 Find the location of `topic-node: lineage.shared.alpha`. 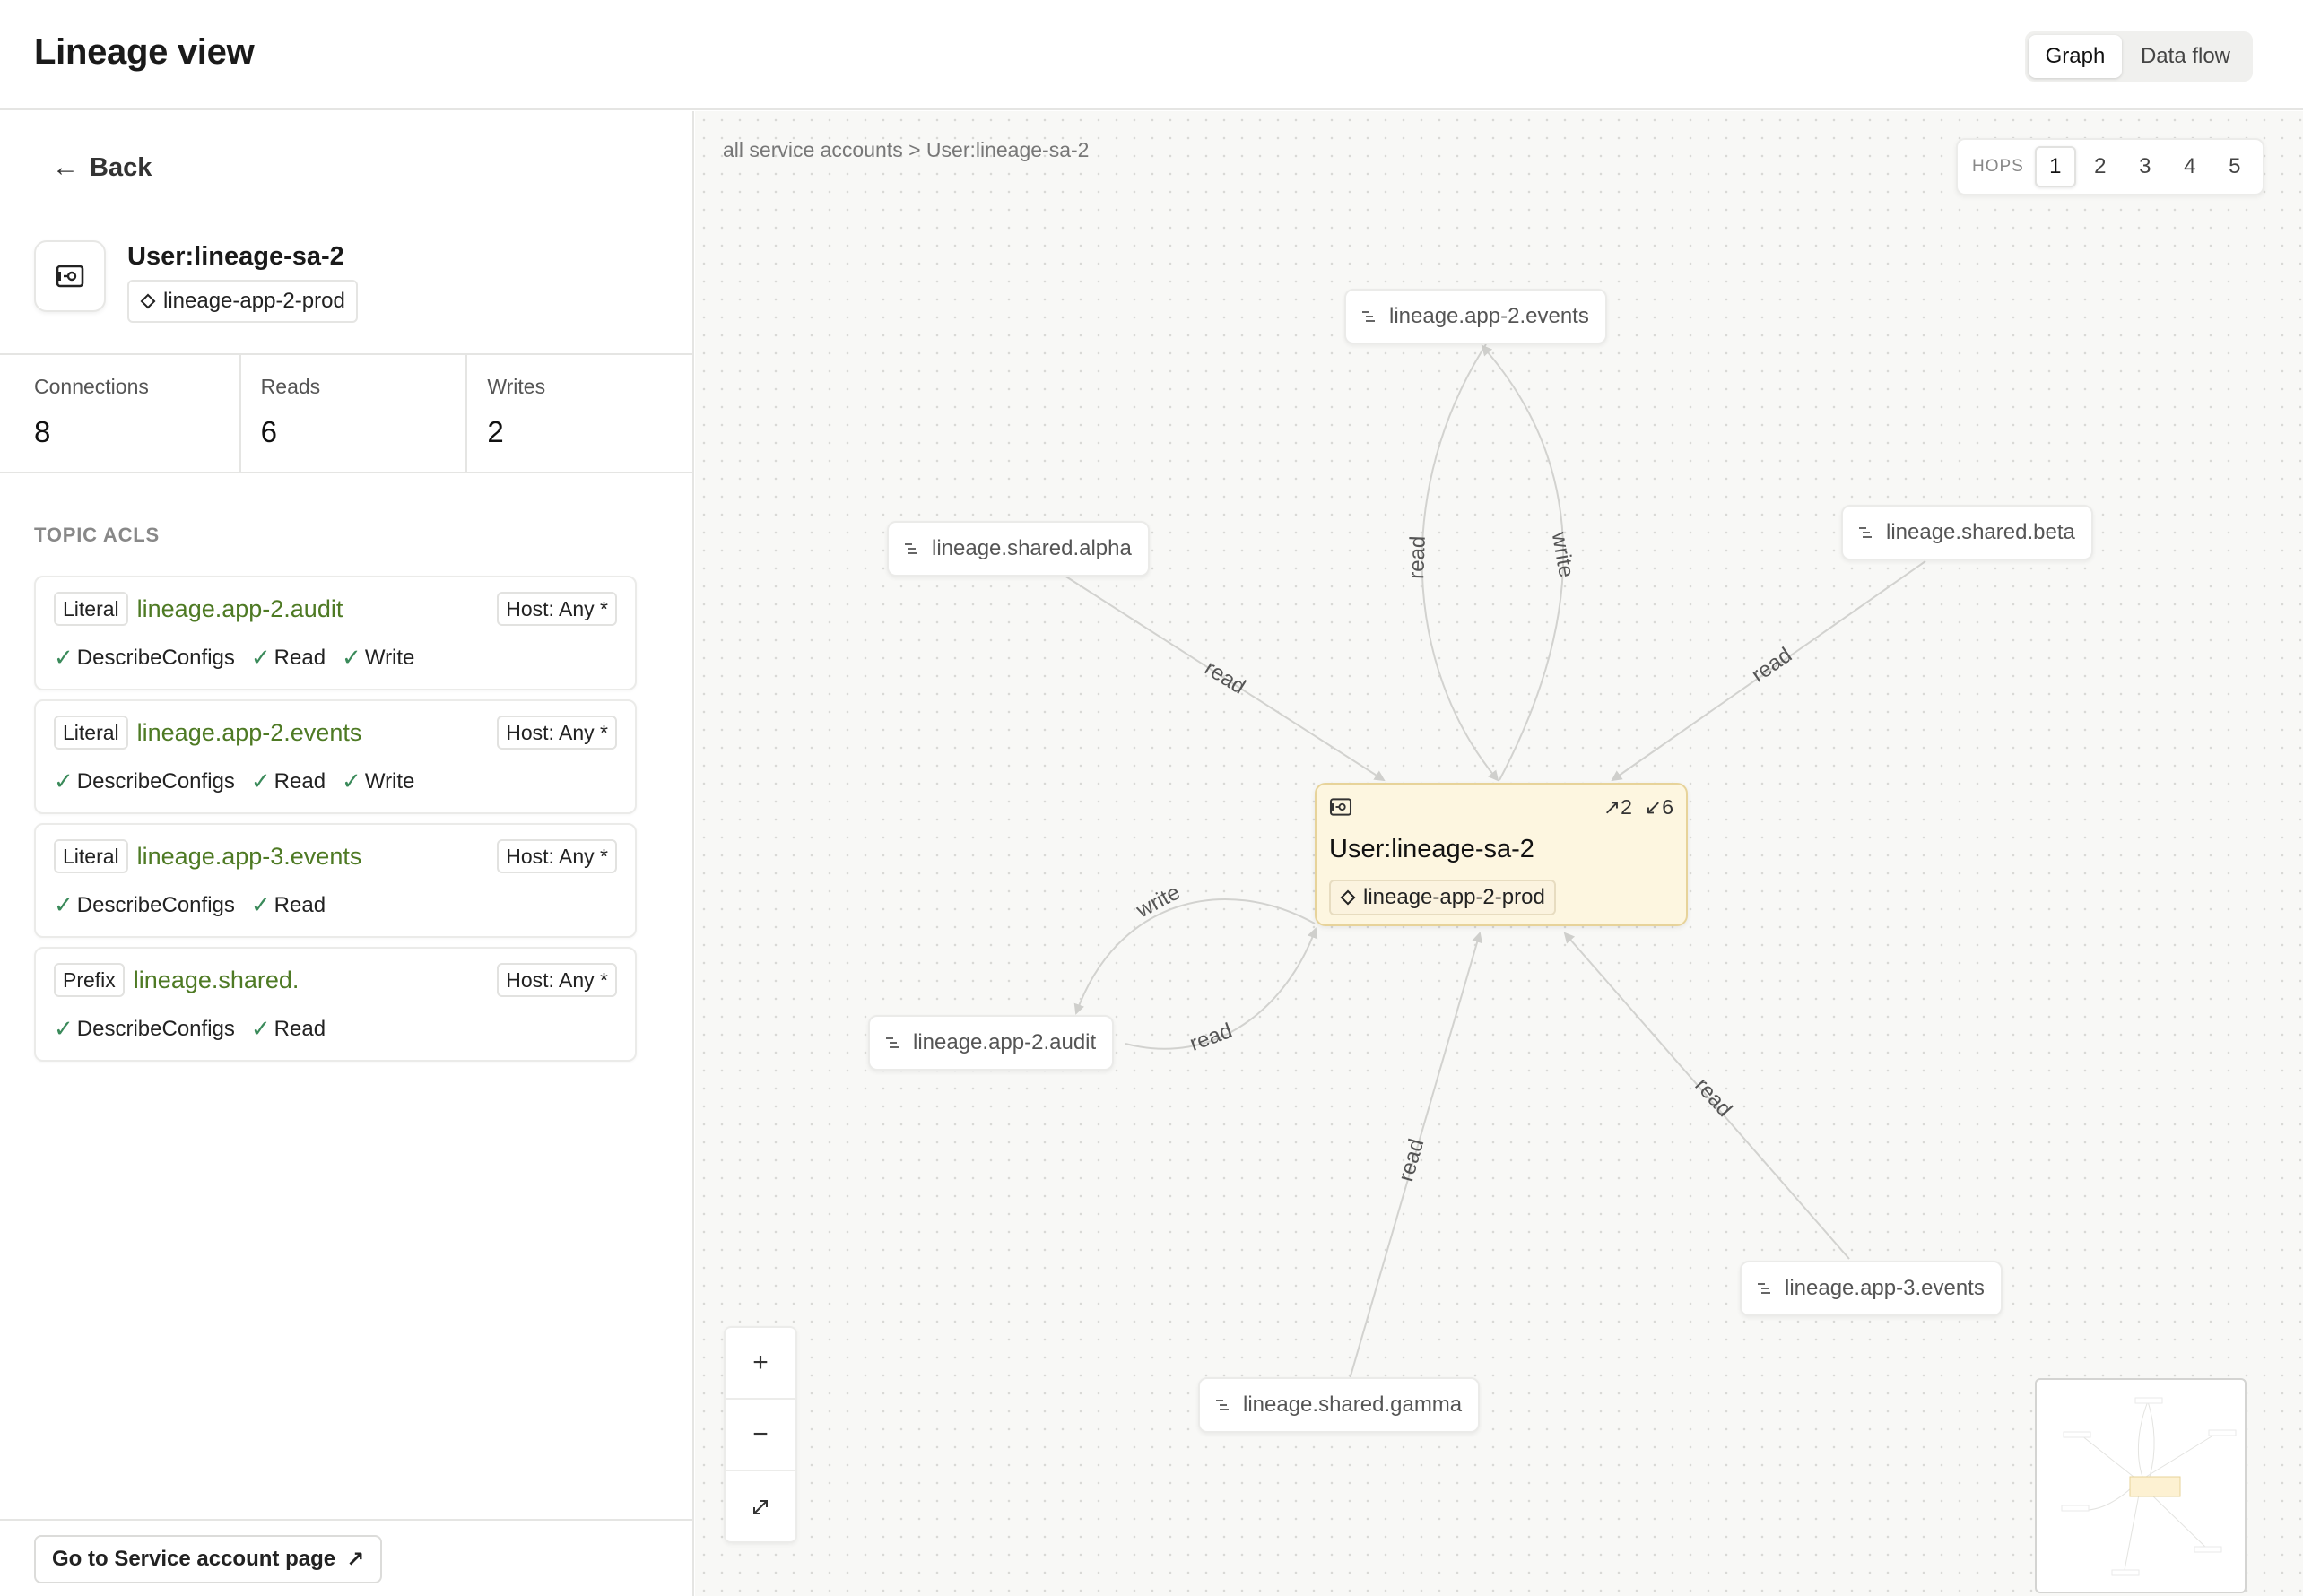

topic-node: lineage.shared.alpha is located at coordinates (1018, 549).